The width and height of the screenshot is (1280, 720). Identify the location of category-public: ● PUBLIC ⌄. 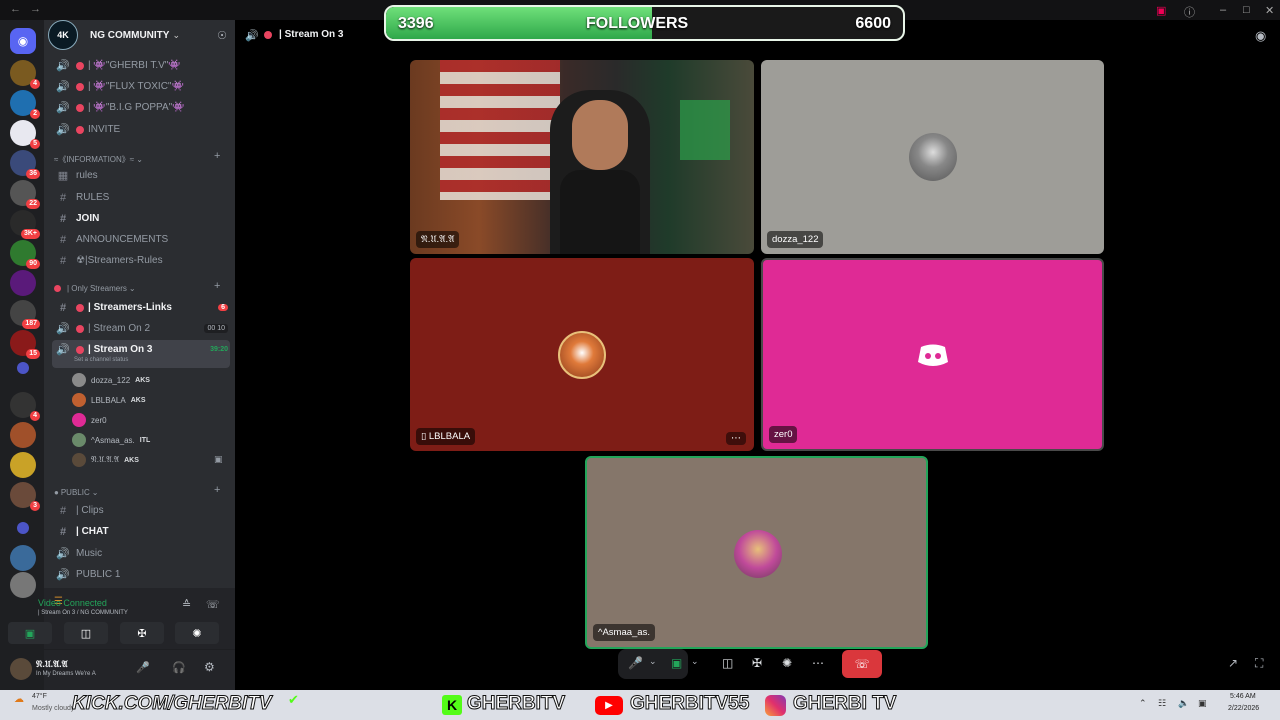
(76, 492).